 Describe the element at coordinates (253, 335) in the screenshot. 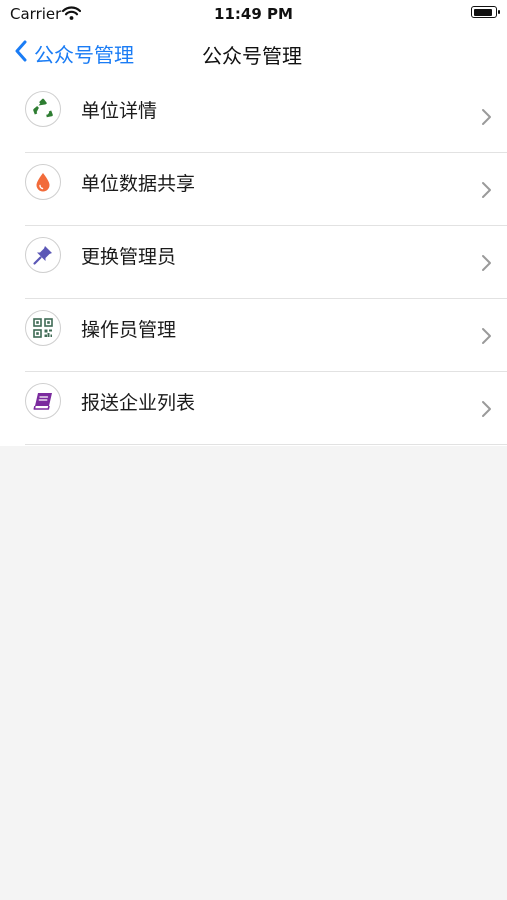

I see `menu-item-operator-management: 操作员管理` at that location.